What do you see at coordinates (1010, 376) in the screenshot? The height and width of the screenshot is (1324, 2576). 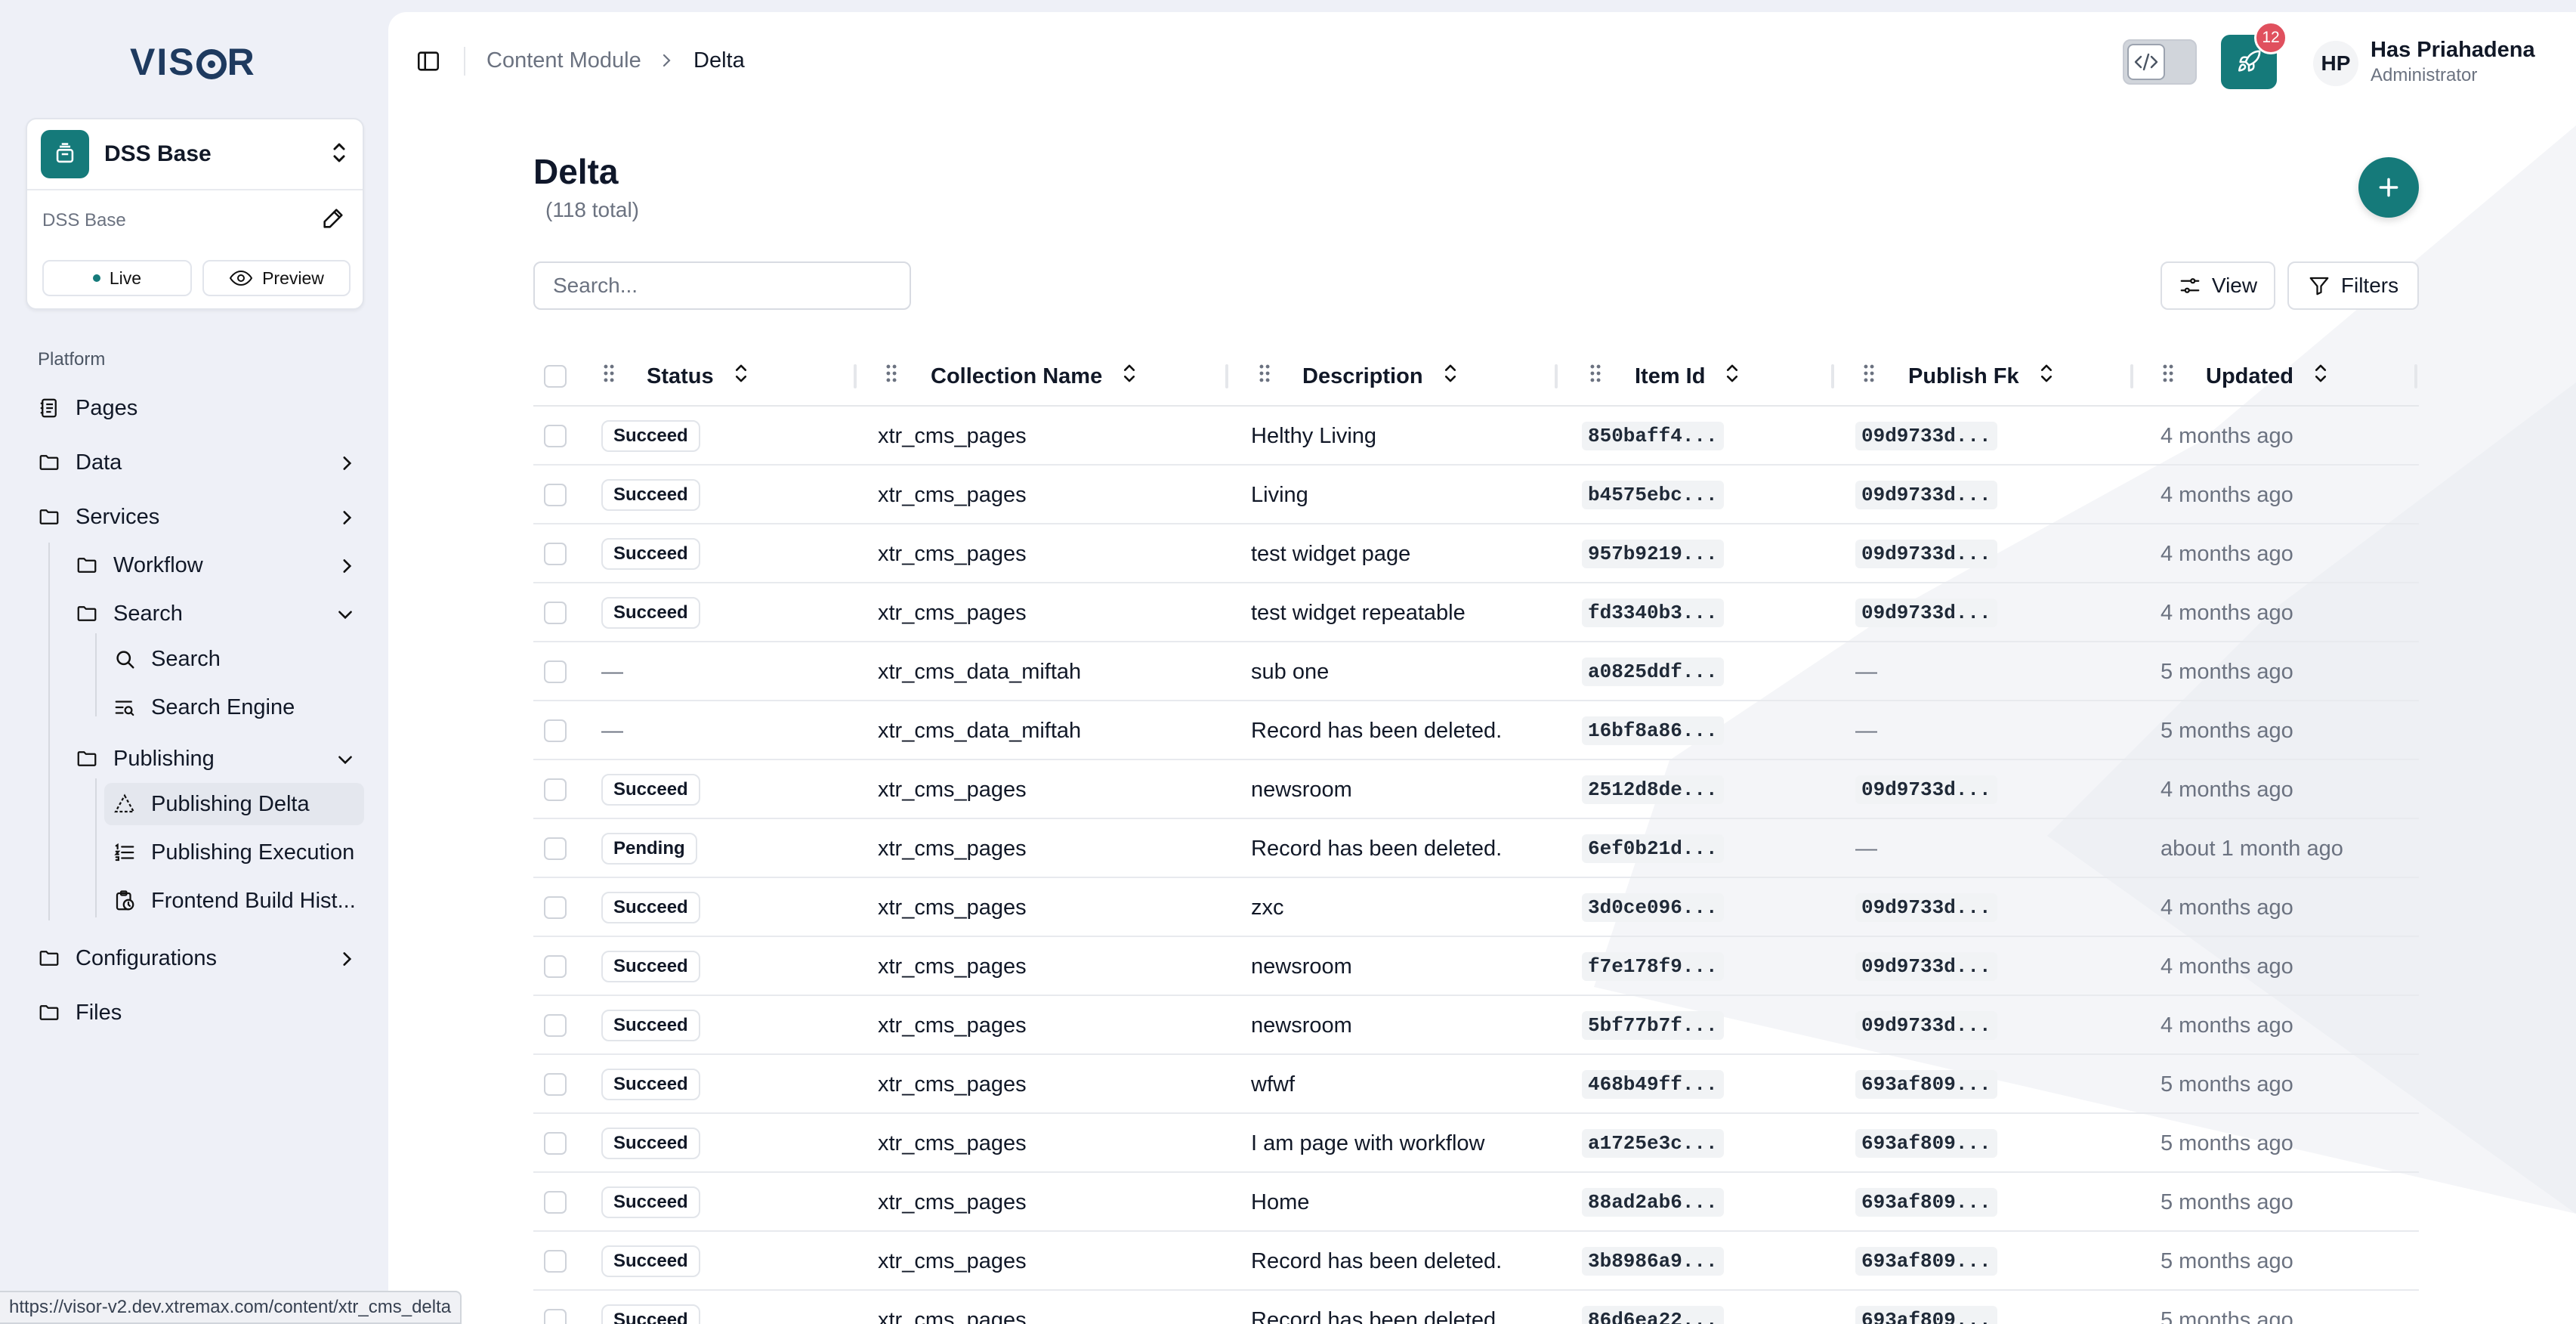 I see `column-collection-name: Collection Name` at bounding box center [1010, 376].